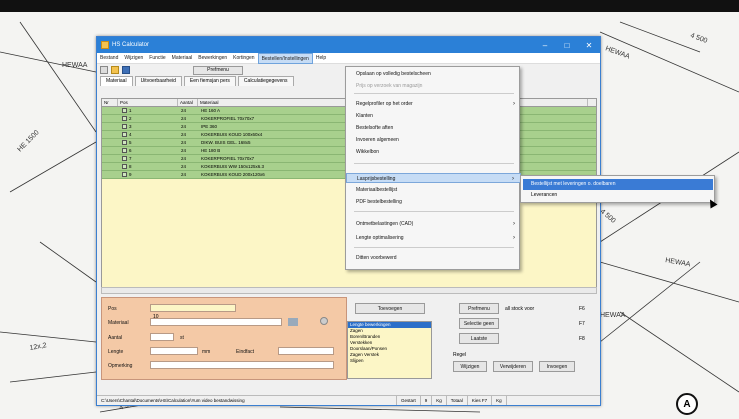 The width and height of the screenshot is (739, 419). I want to click on opmerking-input, so click(242, 365).